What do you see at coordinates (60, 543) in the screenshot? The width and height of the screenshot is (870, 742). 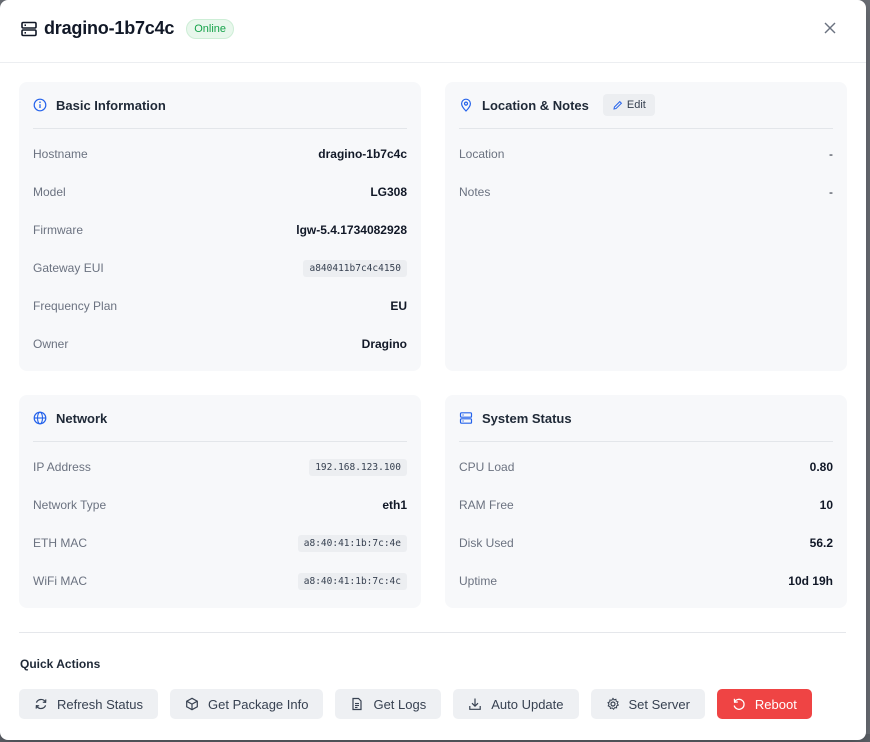 I see `row-label: ETH MAC` at bounding box center [60, 543].